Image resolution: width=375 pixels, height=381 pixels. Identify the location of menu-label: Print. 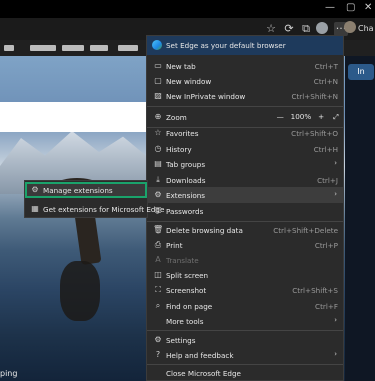
(174, 245).